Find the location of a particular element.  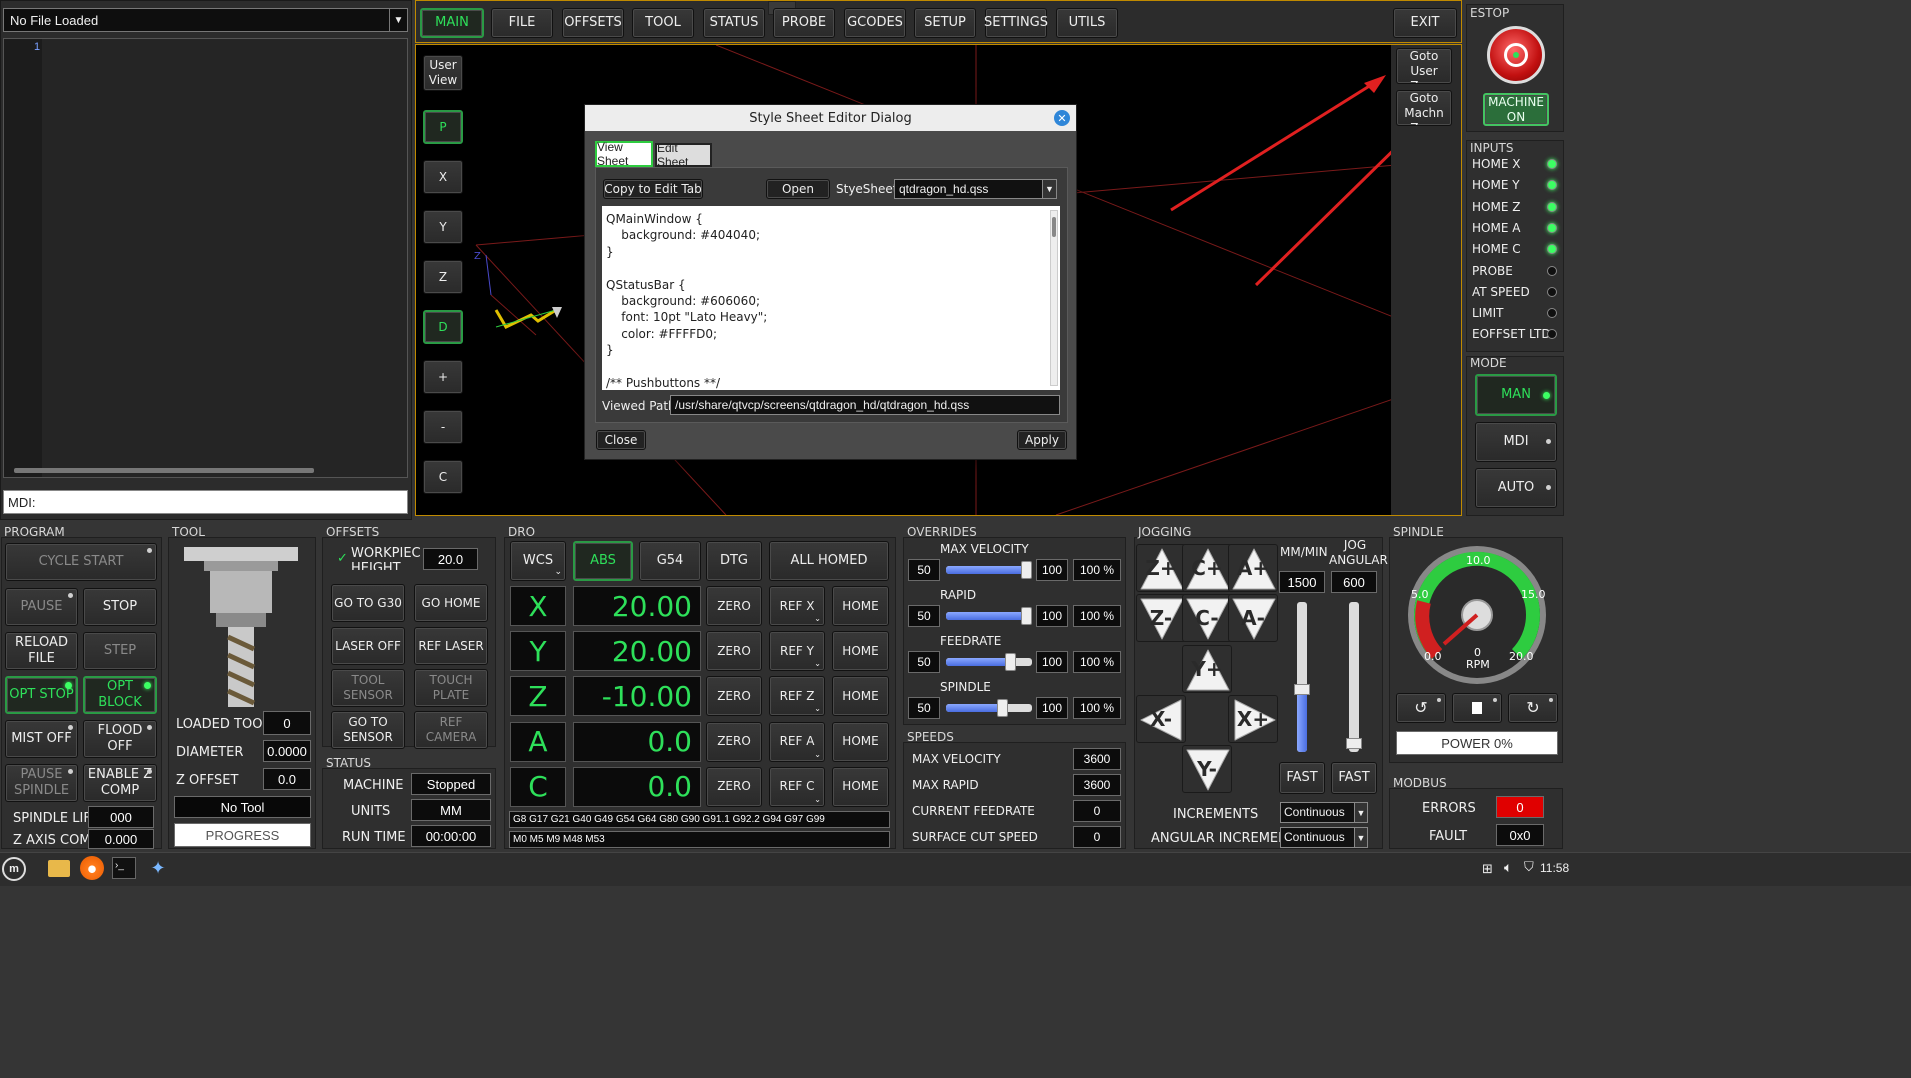

apply-button: Apply is located at coordinates (1042, 440).